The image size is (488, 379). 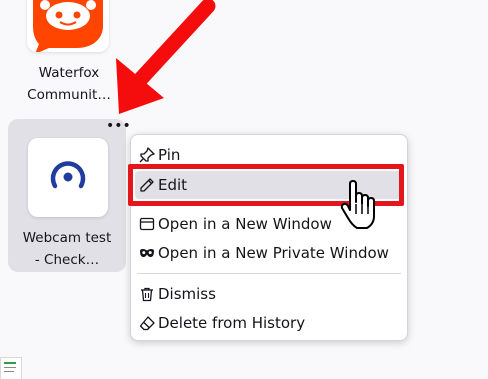 What do you see at coordinates (357, 204) in the screenshot?
I see `hand-cursor-icon` at bounding box center [357, 204].